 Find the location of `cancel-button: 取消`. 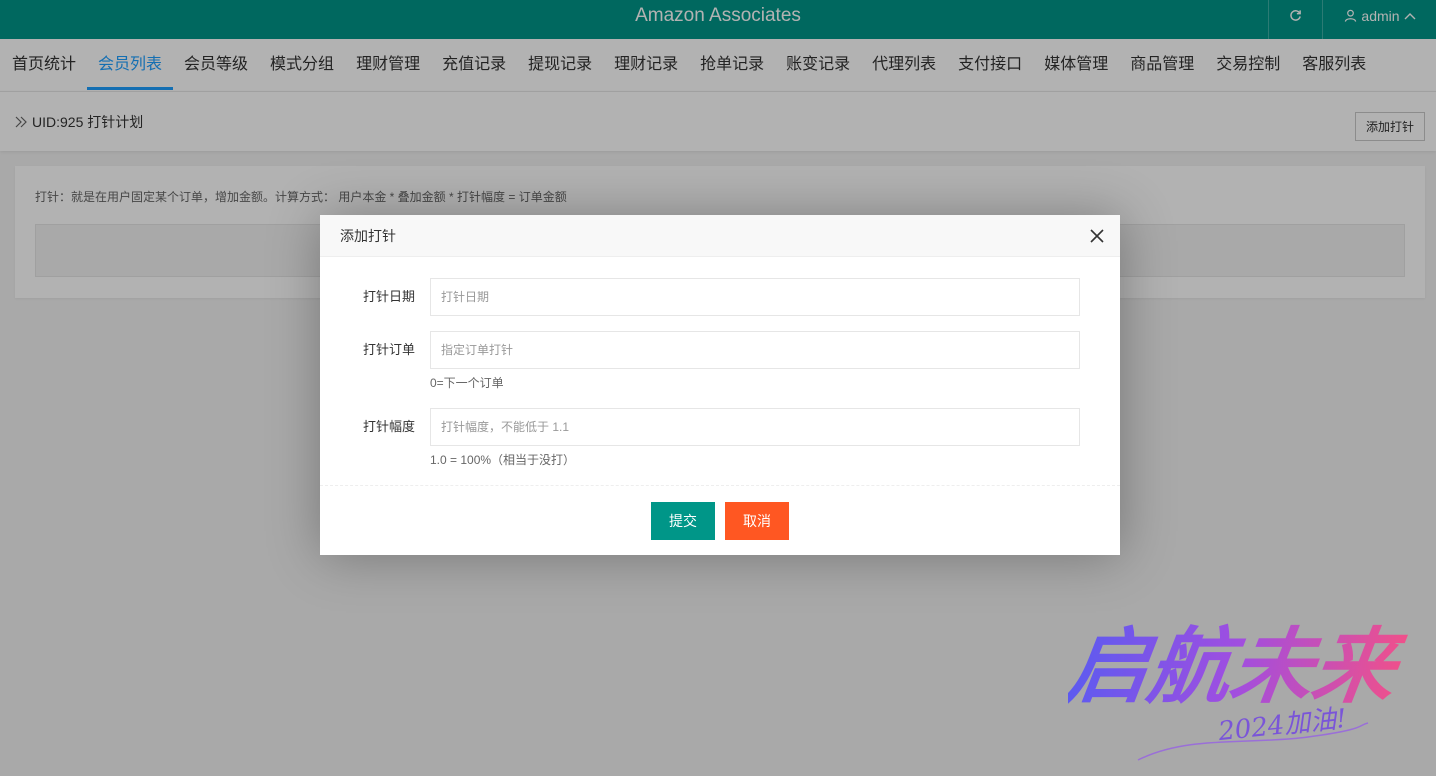

cancel-button: 取消 is located at coordinates (757, 521).